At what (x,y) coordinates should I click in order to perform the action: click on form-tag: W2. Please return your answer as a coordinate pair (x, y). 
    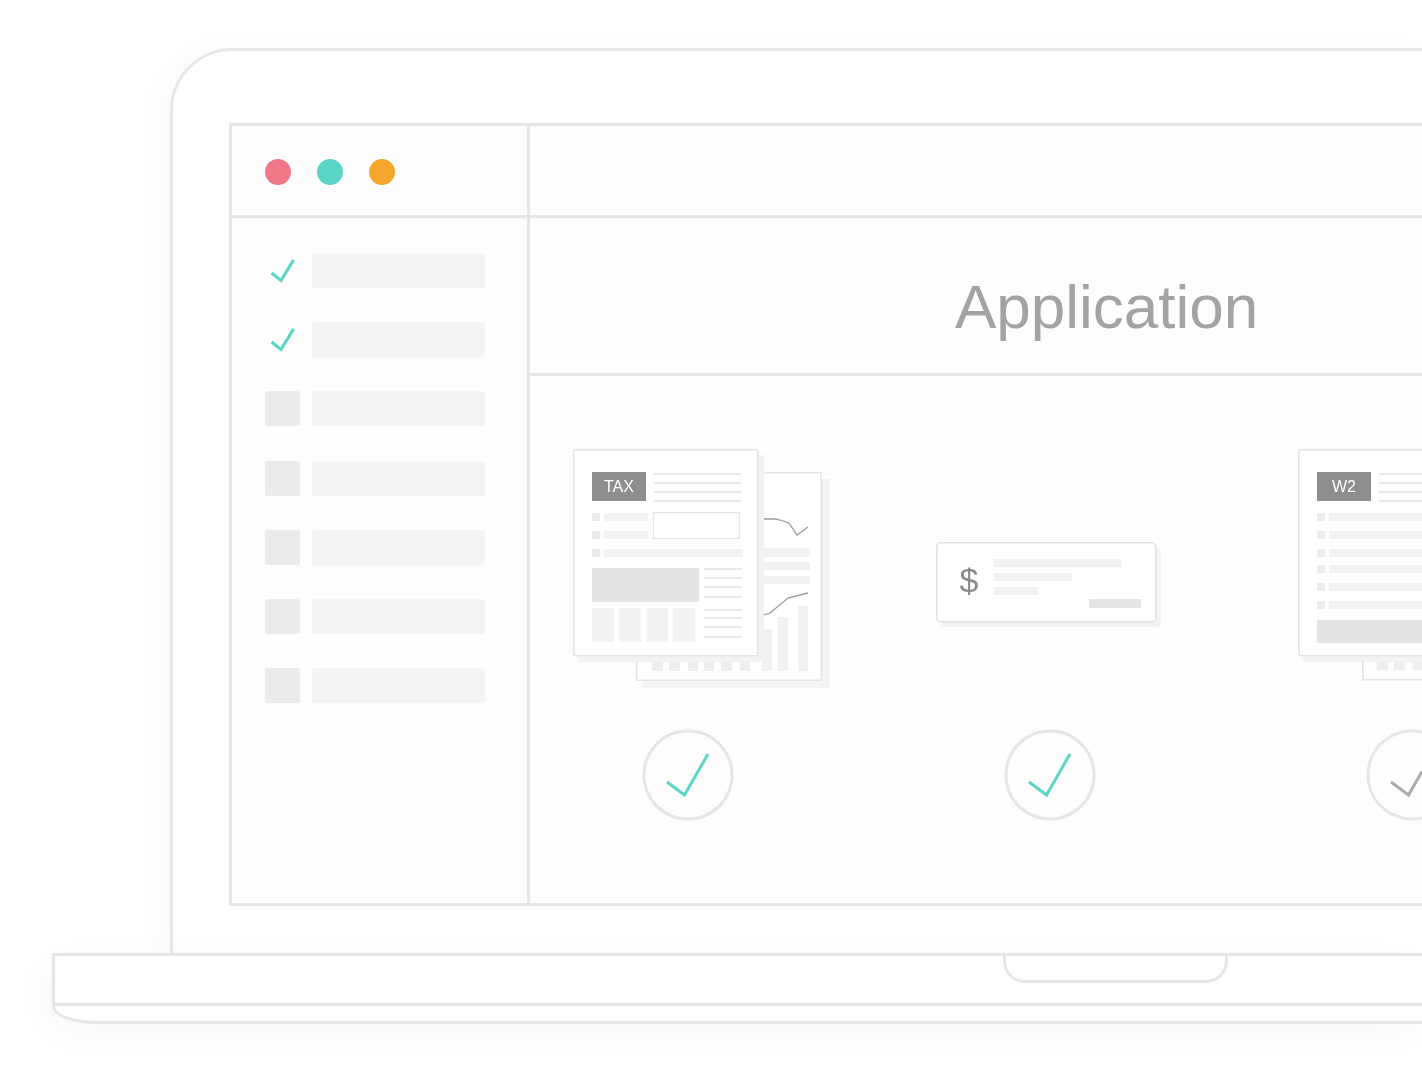
    Looking at the image, I should click on (1344, 486).